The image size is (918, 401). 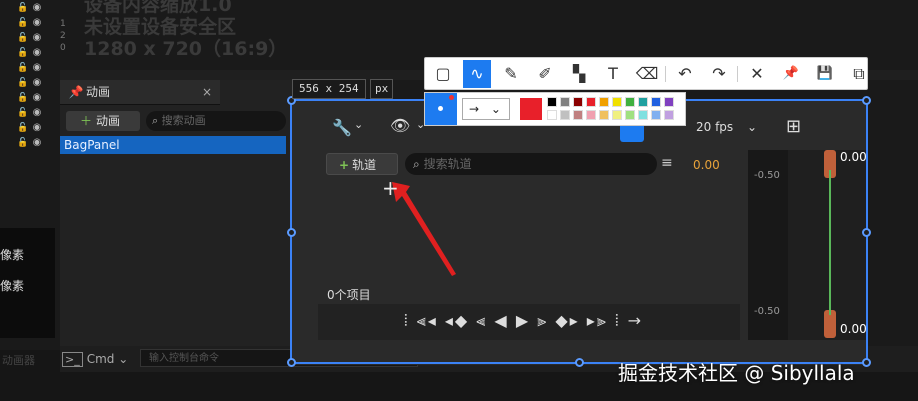 What do you see at coordinates (757, 74) in the screenshot?
I see `close-icon: ✕` at bounding box center [757, 74].